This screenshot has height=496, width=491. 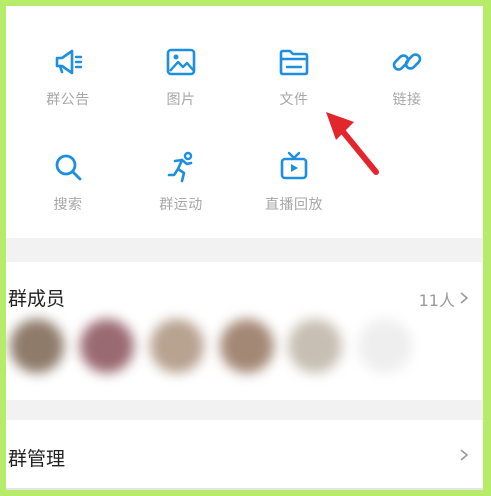 What do you see at coordinates (294, 62) in the screenshot?
I see `folder-icon` at bounding box center [294, 62].